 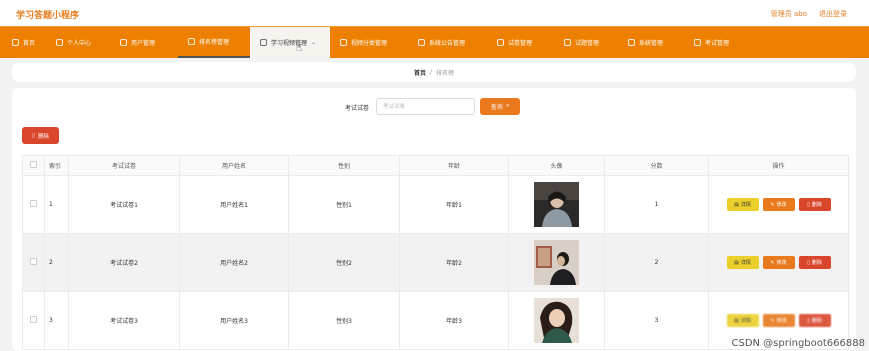 What do you see at coordinates (56, 165) in the screenshot?
I see `column-header: 索引` at bounding box center [56, 165].